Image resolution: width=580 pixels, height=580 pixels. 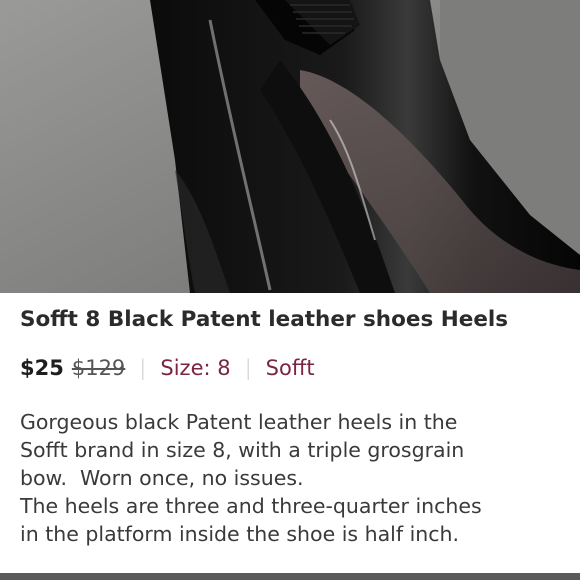 What do you see at coordinates (162, 478) in the screenshot?
I see `description-line: bow. Worn once, no issues.` at bounding box center [162, 478].